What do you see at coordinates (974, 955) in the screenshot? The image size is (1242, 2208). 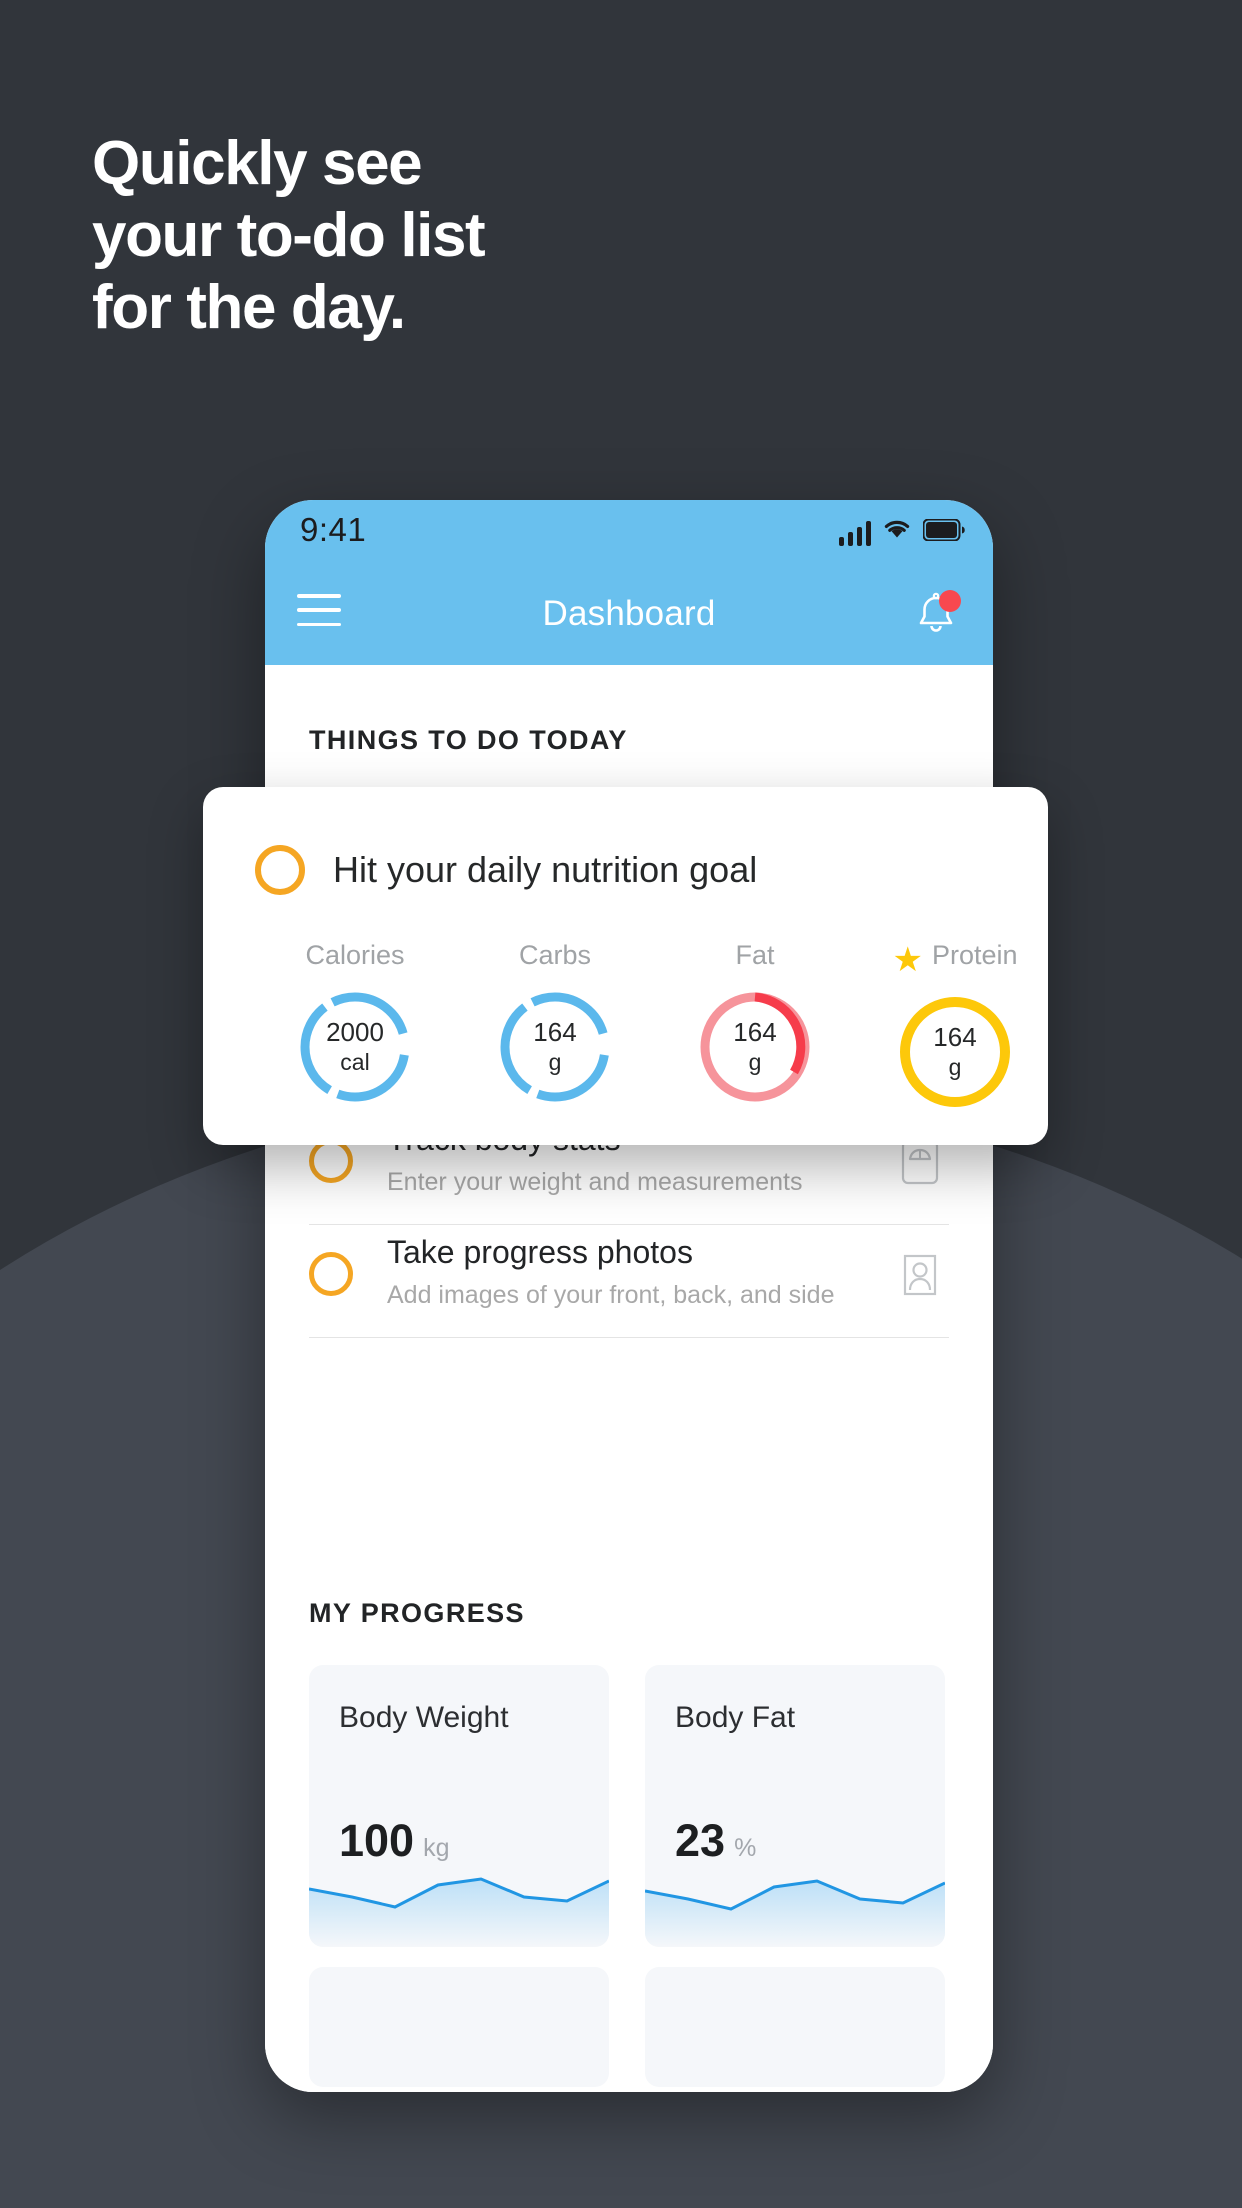 I see `macro-label: Protein` at bounding box center [974, 955].